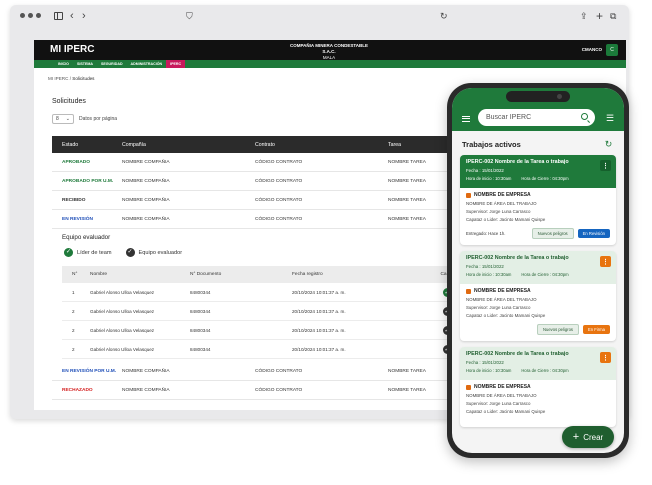 The image size is (652, 485). What do you see at coordinates (74, 200) in the screenshot?
I see `status-label: RECIBIDO` at bounding box center [74, 200].